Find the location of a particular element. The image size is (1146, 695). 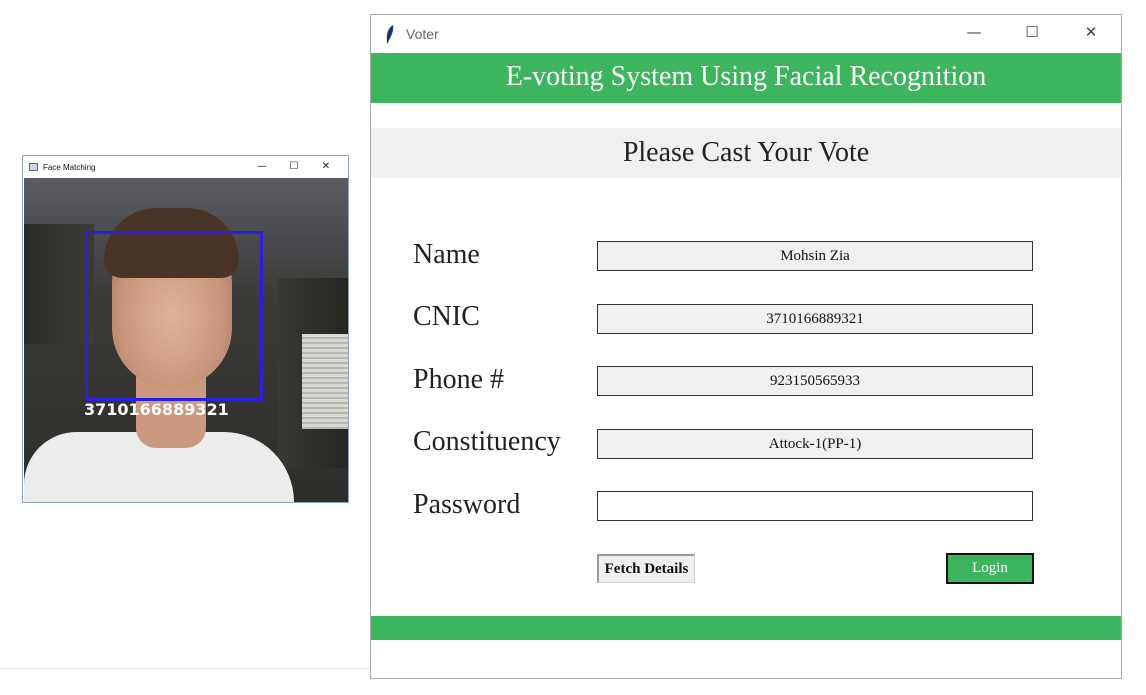

voter-titlebar: Voter — ☐ ✕ is located at coordinates (746, 34).